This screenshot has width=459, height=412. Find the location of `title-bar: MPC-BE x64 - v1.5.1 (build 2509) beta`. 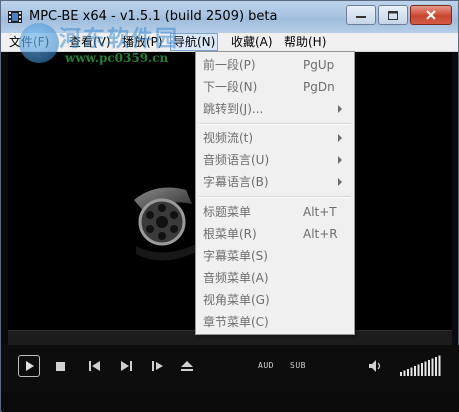

title-bar: MPC-BE x64 - v1.5.1 (build 2509) beta is located at coordinates (229, 17).